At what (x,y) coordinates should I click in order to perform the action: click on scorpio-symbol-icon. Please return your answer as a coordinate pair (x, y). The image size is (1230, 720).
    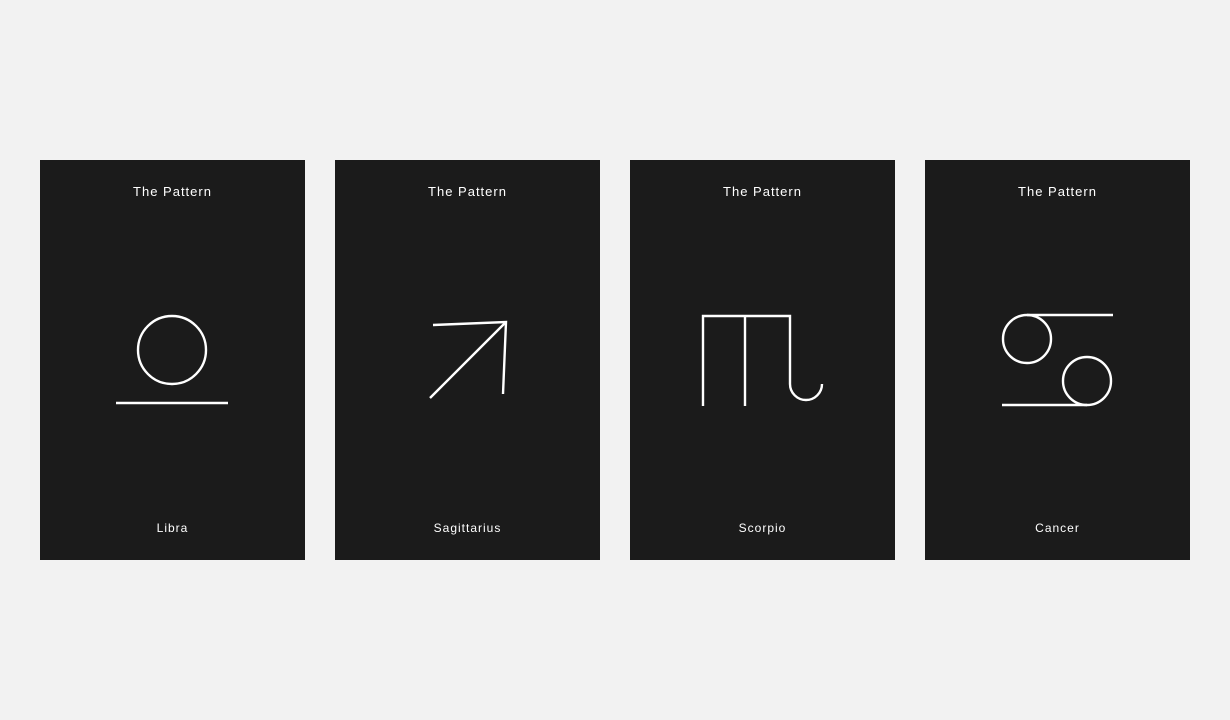
    Looking at the image, I should click on (762, 360).